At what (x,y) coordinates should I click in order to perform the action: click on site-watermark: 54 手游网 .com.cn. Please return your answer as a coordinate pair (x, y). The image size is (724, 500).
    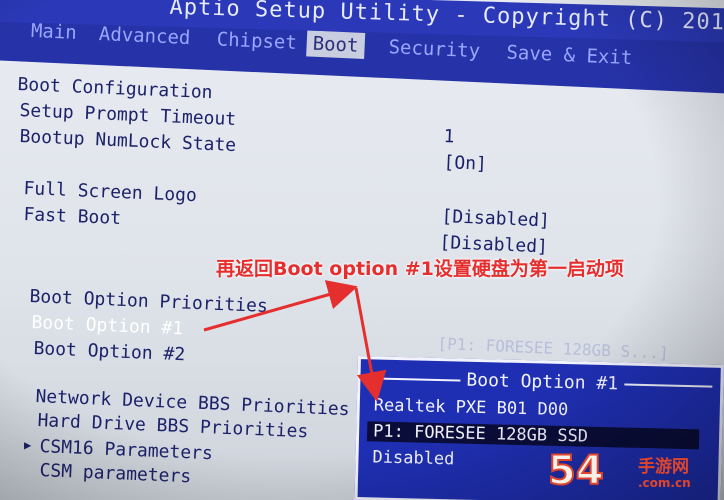
    Looking at the image, I should click on (635, 473).